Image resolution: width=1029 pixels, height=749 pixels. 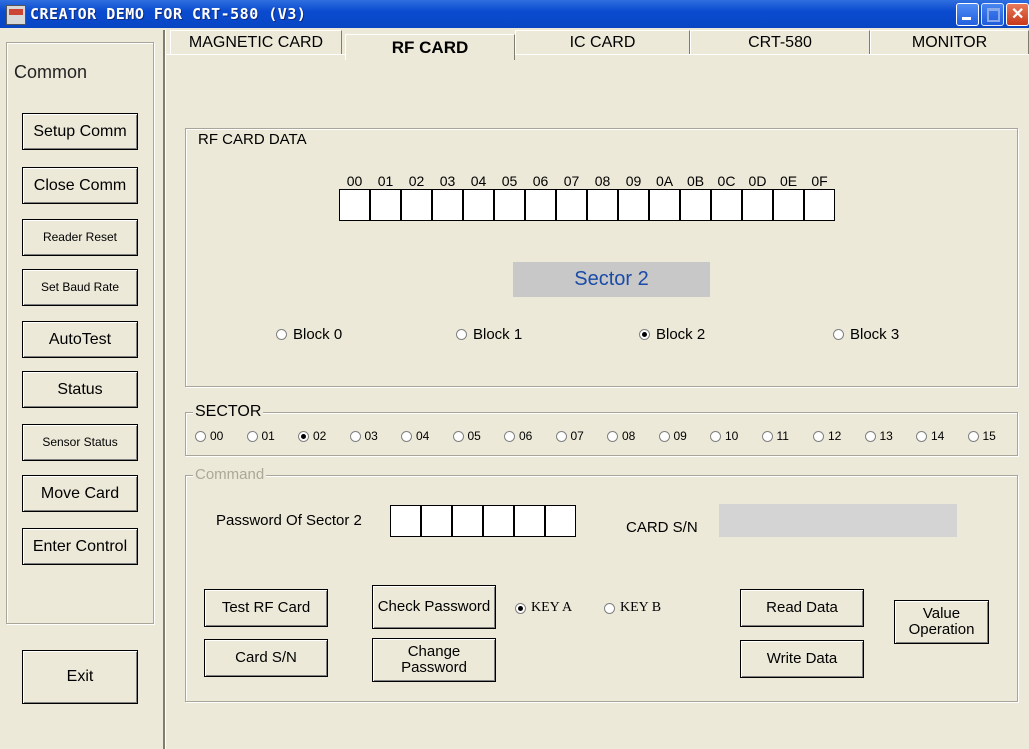 I want to click on value-operation-button: Value Operation, so click(x=941, y=622).